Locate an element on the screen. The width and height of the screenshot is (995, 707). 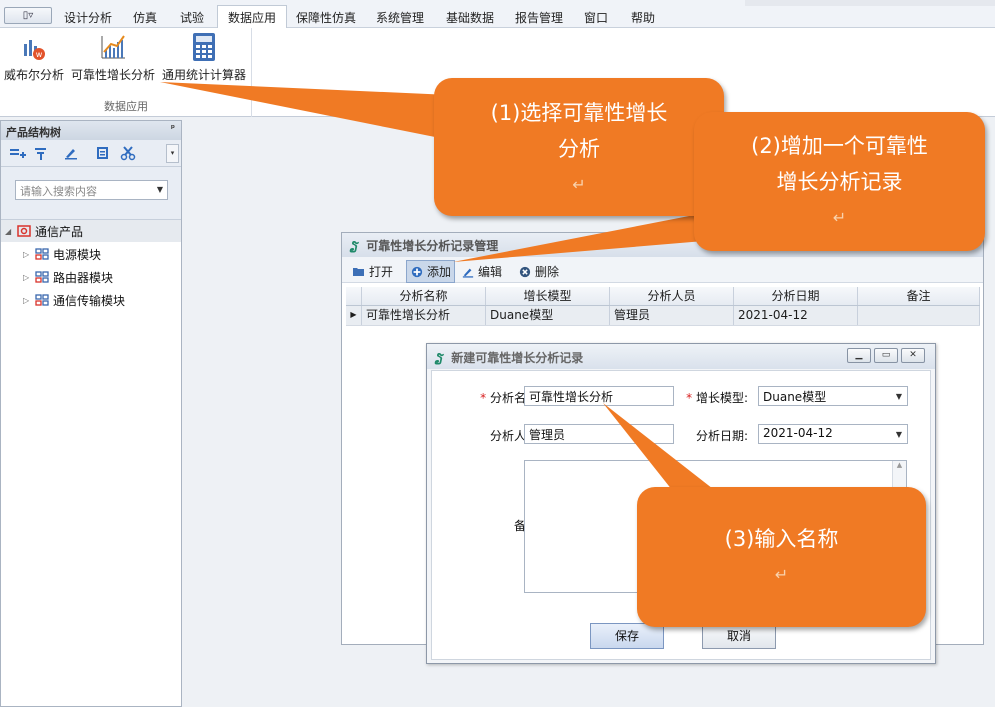
analysis-date-value: 2021-04-12 is located at coordinates (798, 433).